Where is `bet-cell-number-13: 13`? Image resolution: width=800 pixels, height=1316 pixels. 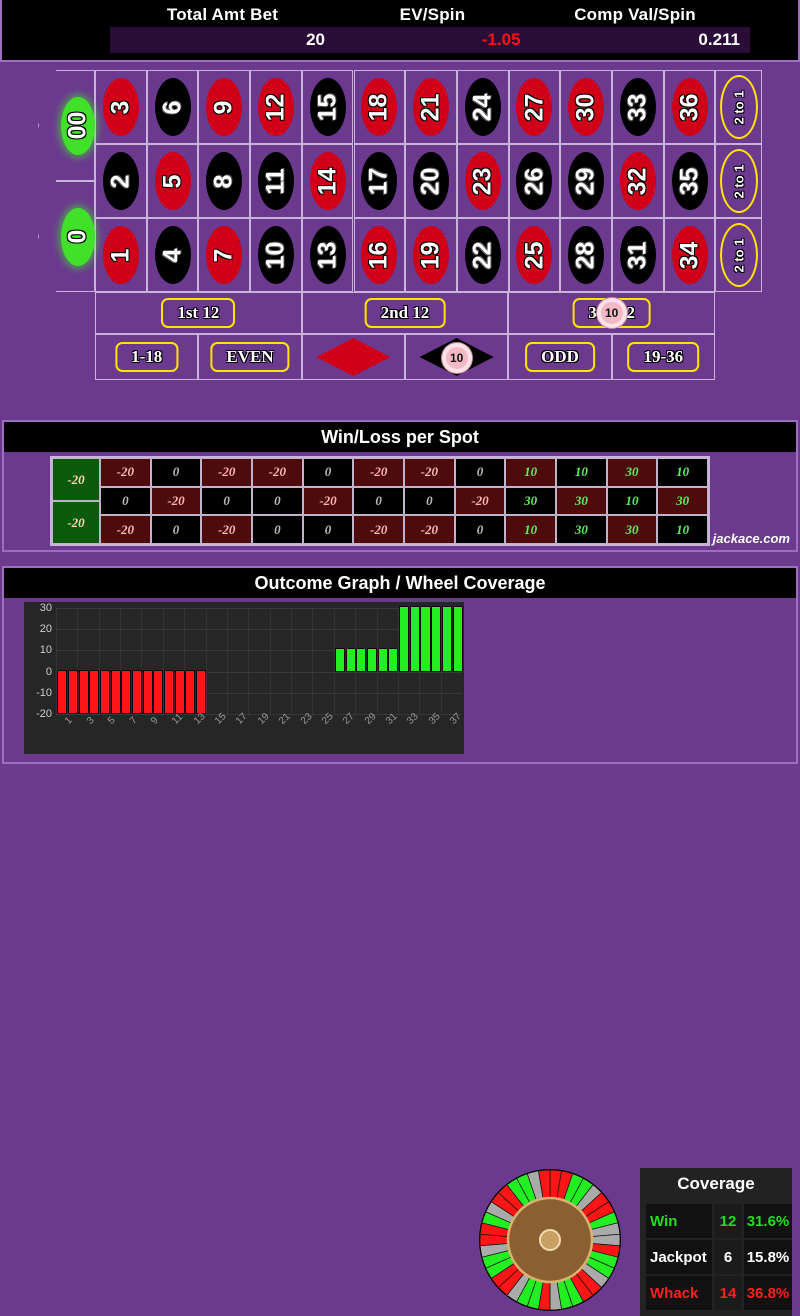
bet-cell-number-13: 13 is located at coordinates (327, 255).